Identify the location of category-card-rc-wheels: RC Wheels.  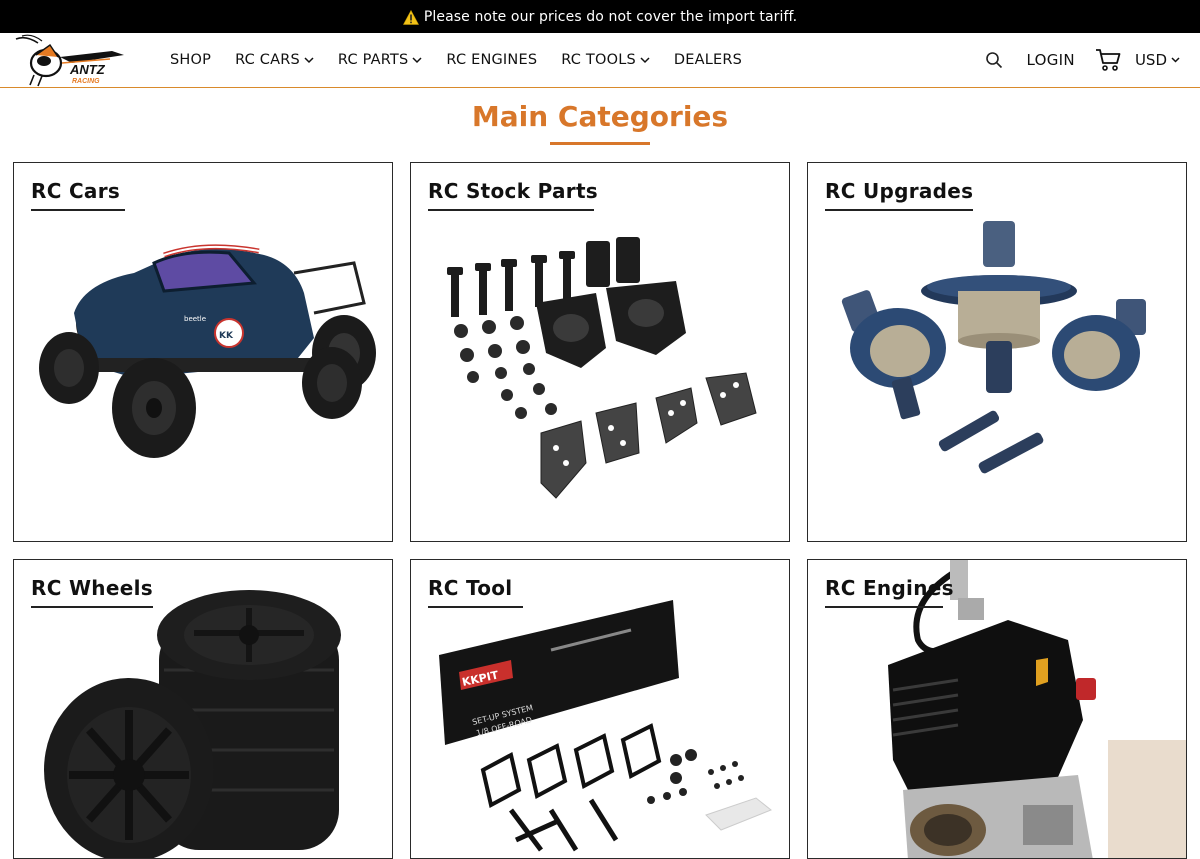
(203, 709).